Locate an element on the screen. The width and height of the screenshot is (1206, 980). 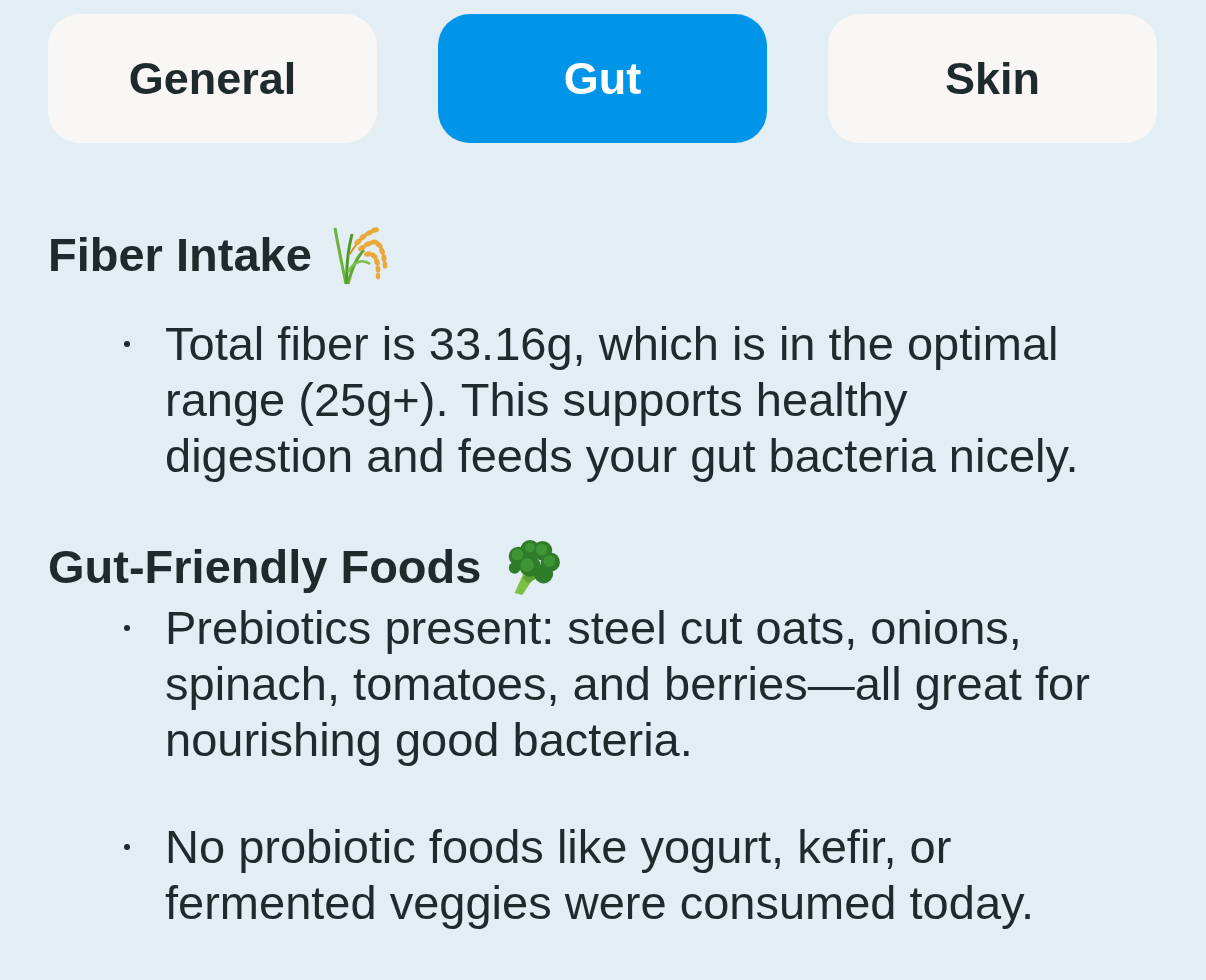
bullet-text: Prebiotics present: steel cut oats, onions, spinach, tomatoes, and berries—all great for nourishing good bacteria. is located at coordinates (628, 684).